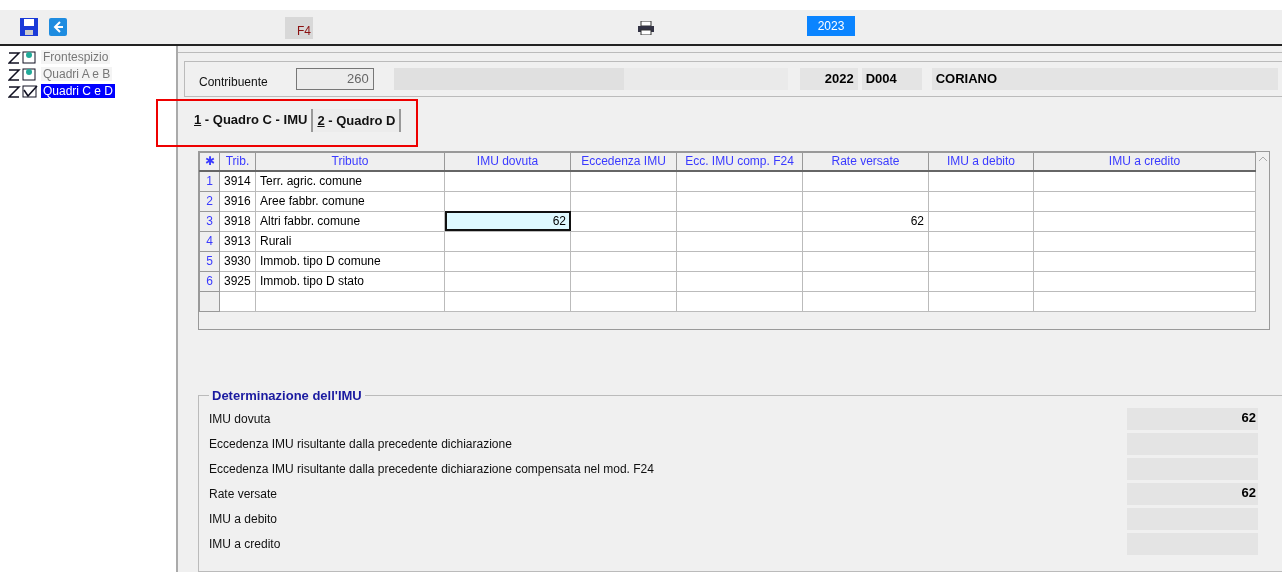  I want to click on checked-box-icon, so click(23, 91).